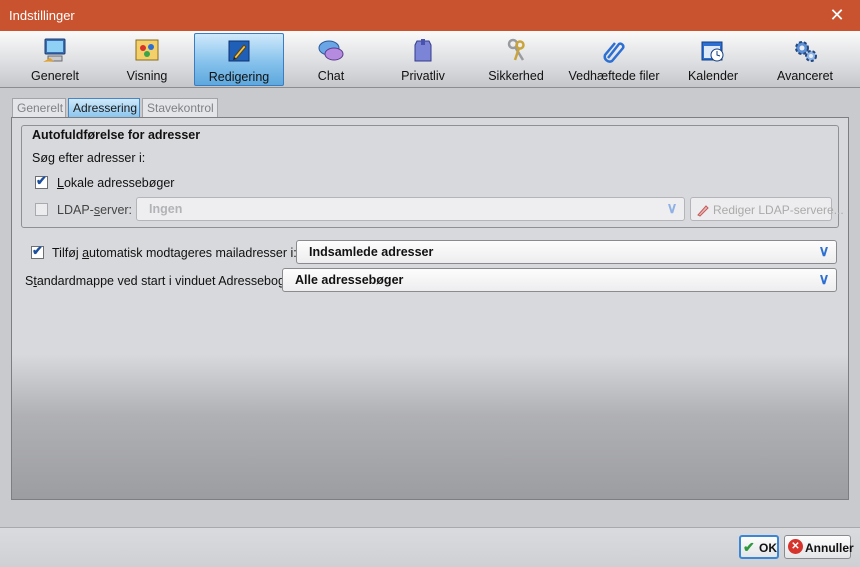  I want to click on close-button: ✕, so click(837, 15).